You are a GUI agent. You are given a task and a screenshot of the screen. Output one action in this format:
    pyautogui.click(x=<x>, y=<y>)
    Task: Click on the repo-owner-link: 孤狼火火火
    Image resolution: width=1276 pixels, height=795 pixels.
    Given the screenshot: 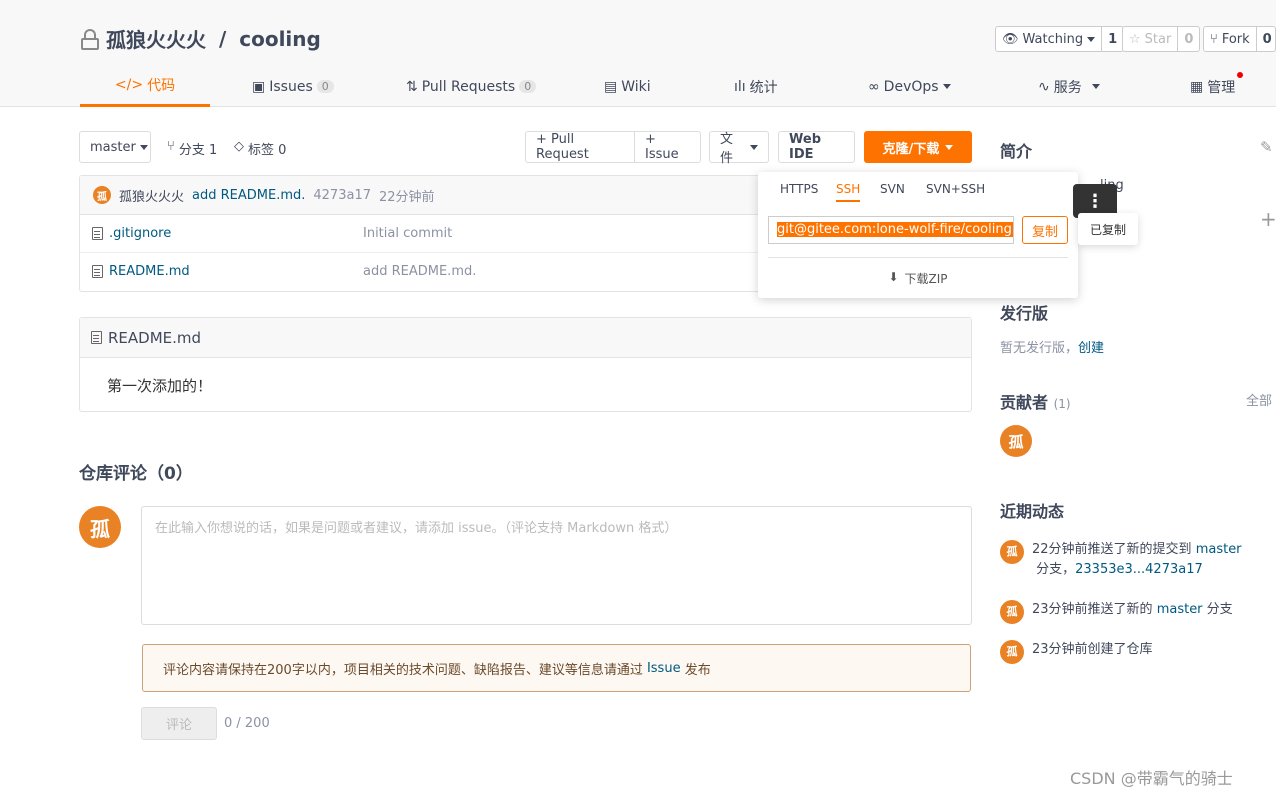 What is the action you would take?
    pyautogui.click(x=156, y=38)
    